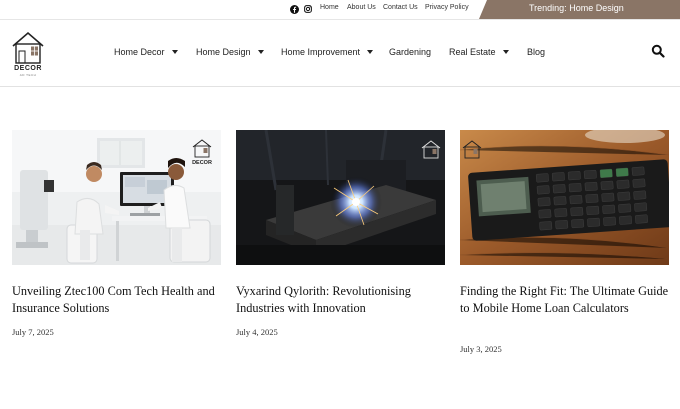 Image resolution: width=680 pixels, height=409 pixels. What do you see at coordinates (400, 7) in the screenshot?
I see `top-link-contact: Contact Us` at bounding box center [400, 7].